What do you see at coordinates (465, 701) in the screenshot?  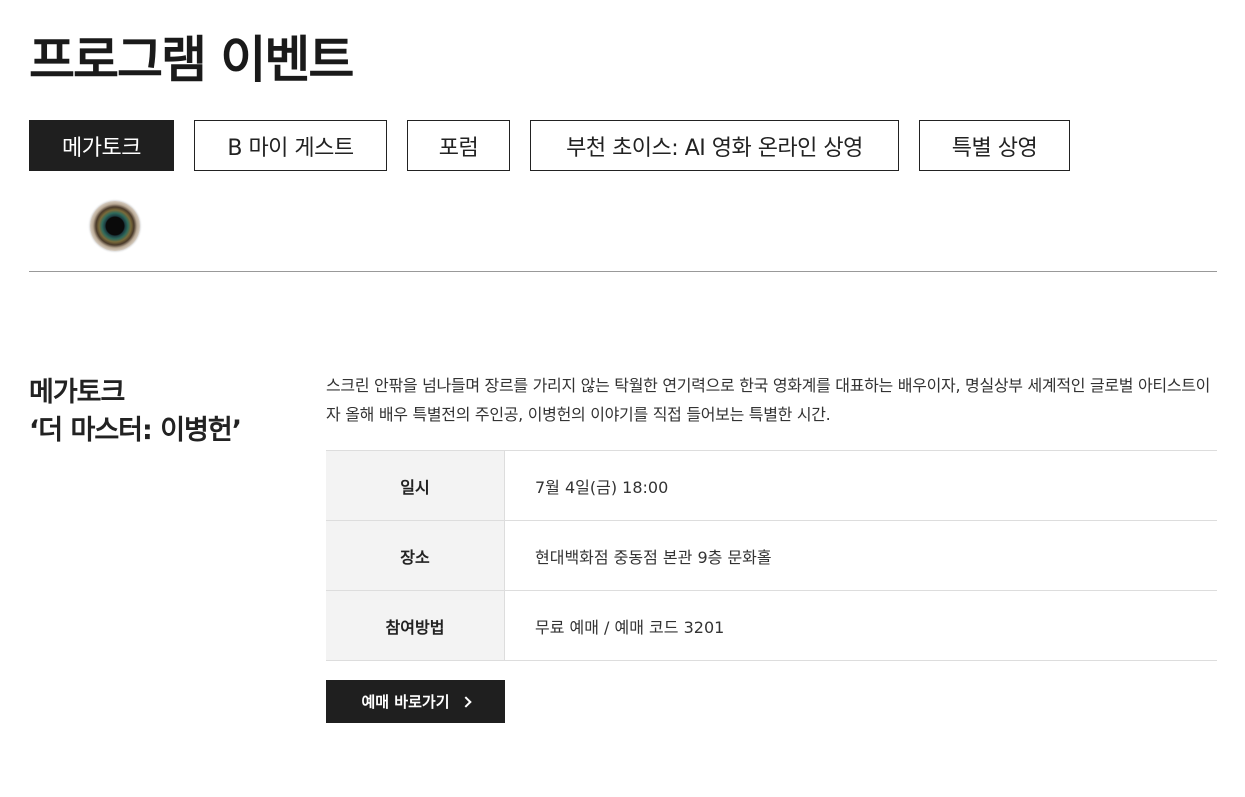 I see `chevron-right-icon` at bounding box center [465, 701].